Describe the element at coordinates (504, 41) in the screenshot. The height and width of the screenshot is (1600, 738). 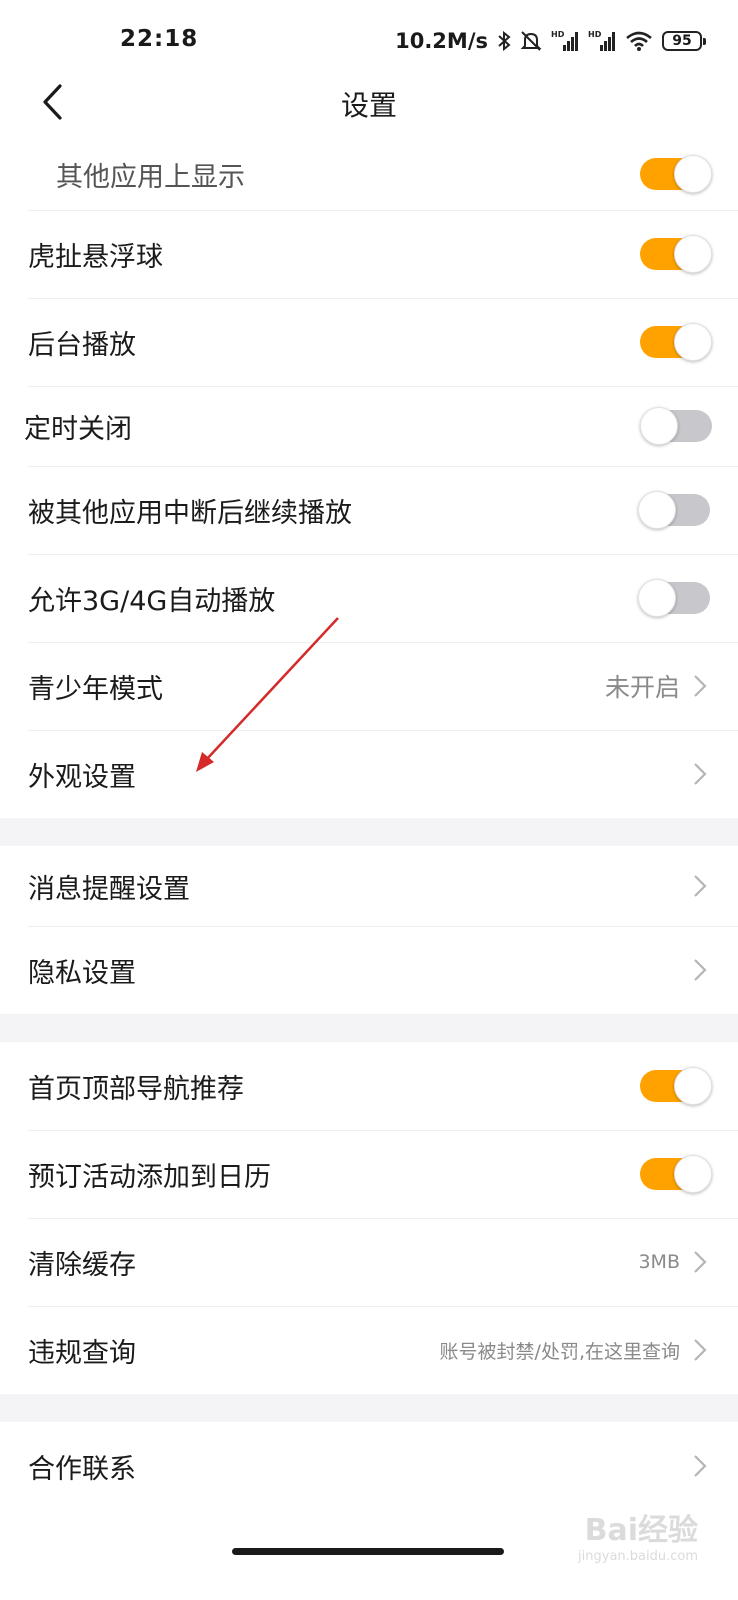
I see `bluetooth-icon` at that location.